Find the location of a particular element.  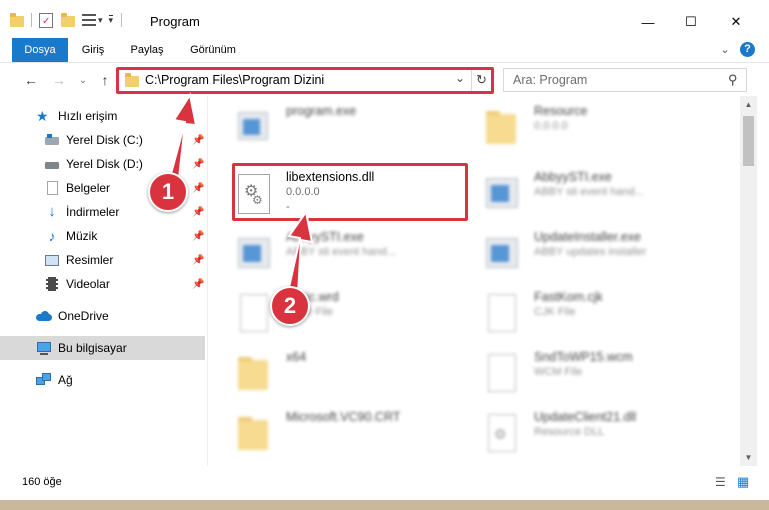

sidebar-item-label: Ağ is located at coordinates (65, 380).